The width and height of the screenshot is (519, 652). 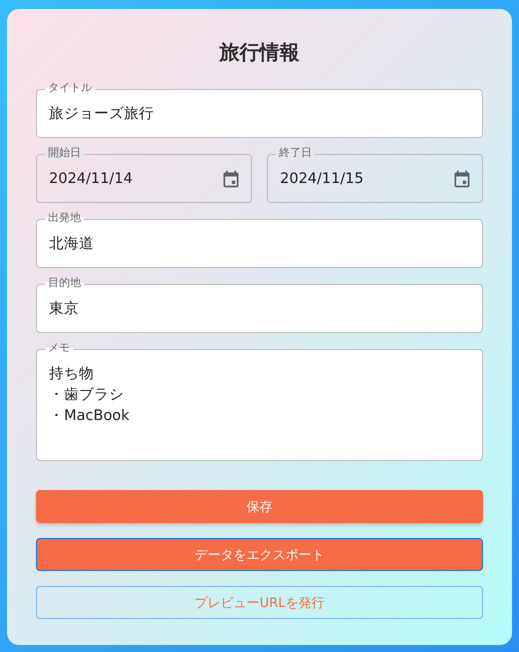 What do you see at coordinates (59, 347) in the screenshot?
I see `field-label: メモ` at bounding box center [59, 347].